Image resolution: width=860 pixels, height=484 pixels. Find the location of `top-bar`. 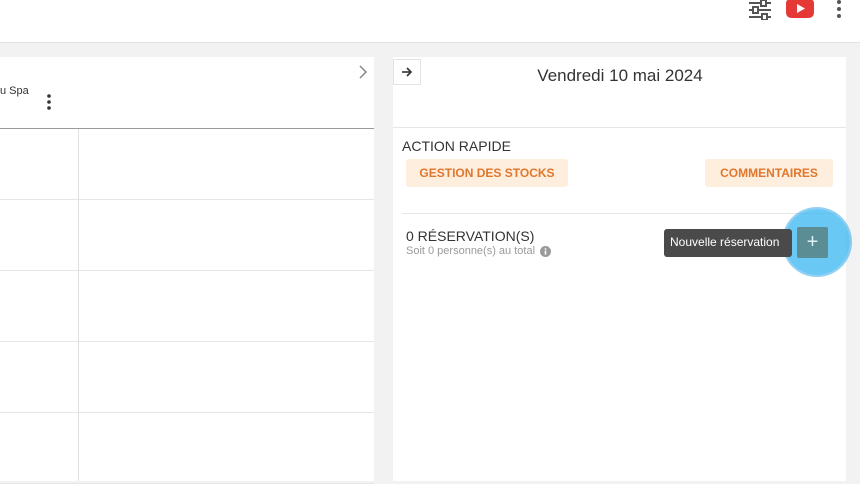

top-bar is located at coordinates (430, 21).